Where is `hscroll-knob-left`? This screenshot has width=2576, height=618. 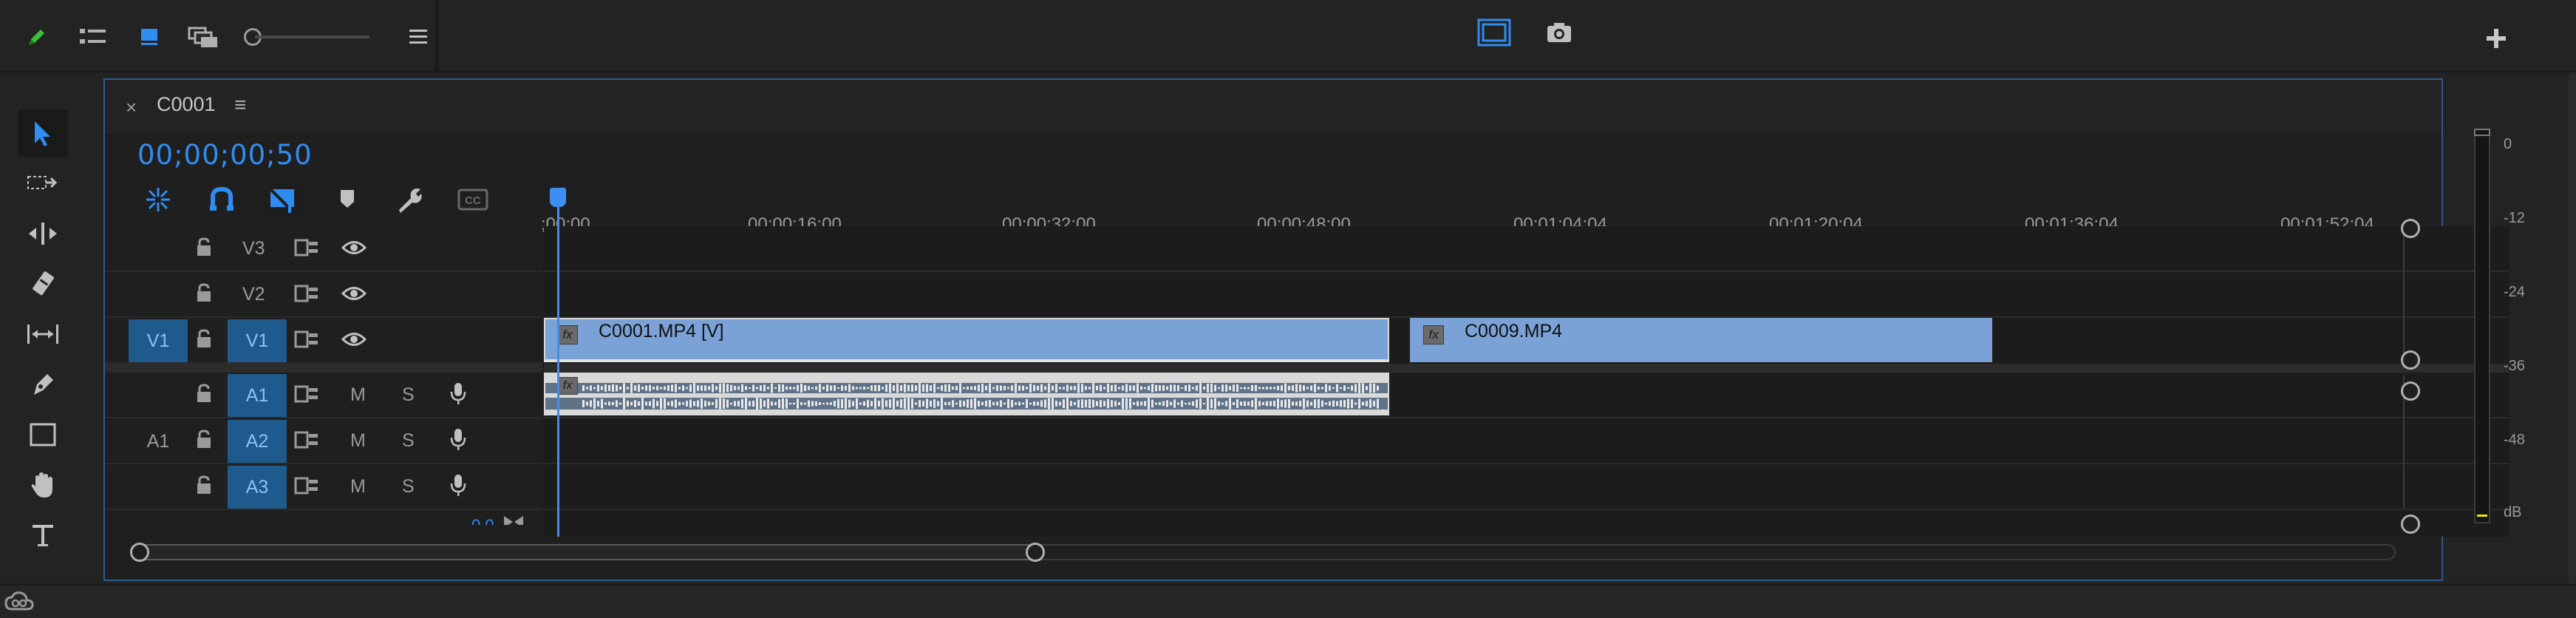 hscroll-knob-left is located at coordinates (139, 552).